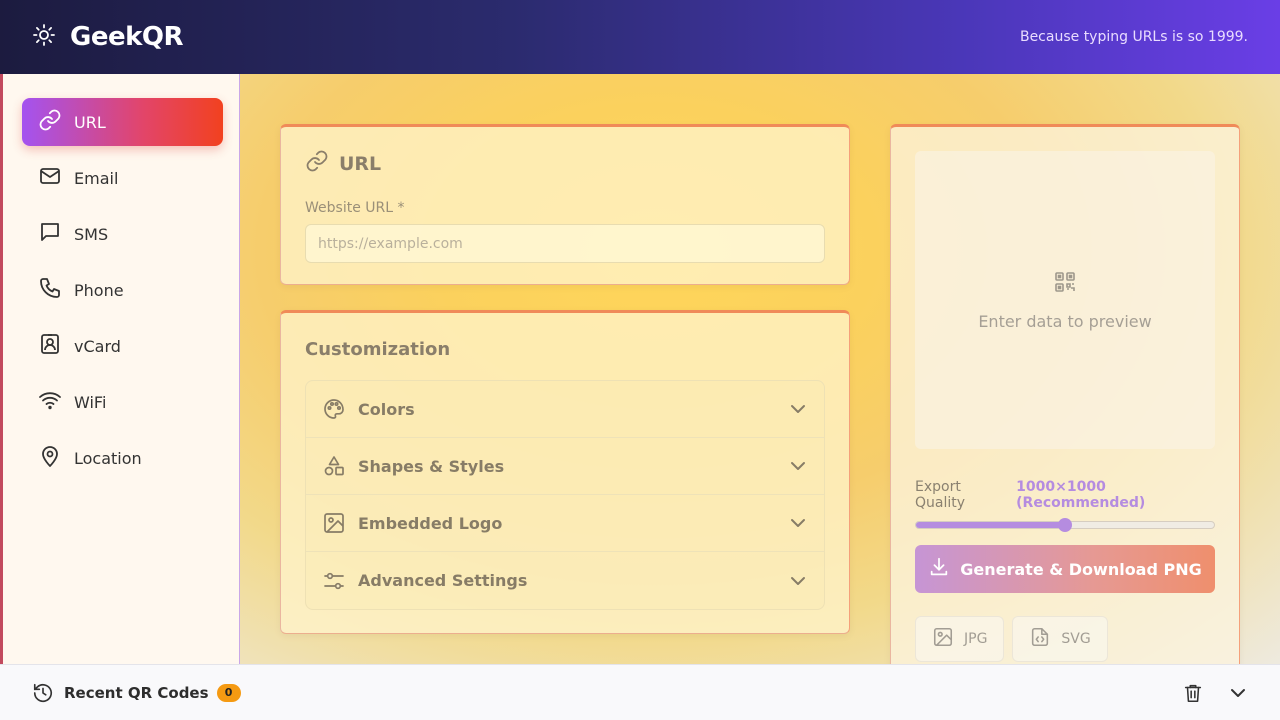 Image resolution: width=1280 pixels, height=720 pixels. Describe the element at coordinates (960, 639) in the screenshot. I see `download-jpg-button: JPG` at that location.